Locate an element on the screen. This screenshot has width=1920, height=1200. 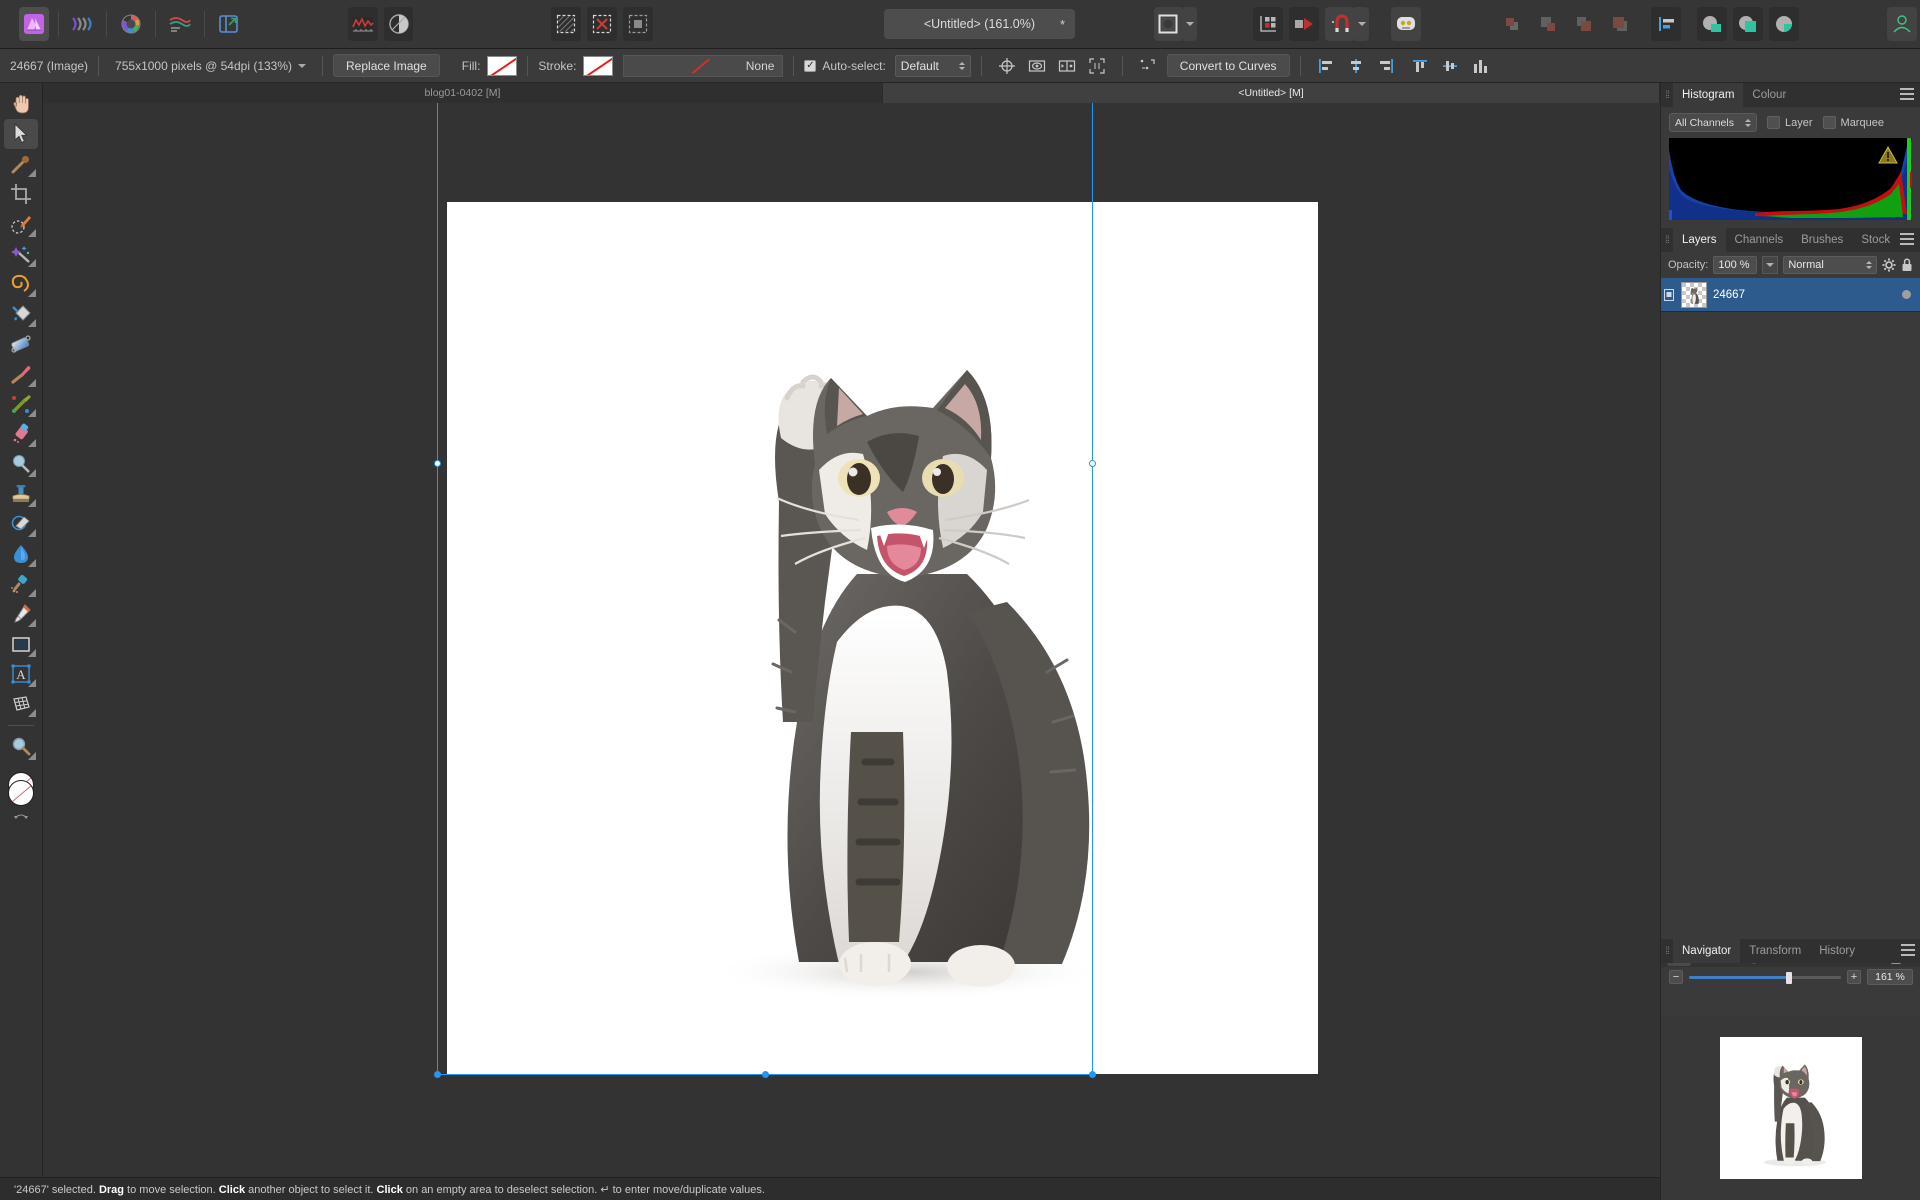
histogram-channel-select: All Channels is located at coordinates (1713, 122).